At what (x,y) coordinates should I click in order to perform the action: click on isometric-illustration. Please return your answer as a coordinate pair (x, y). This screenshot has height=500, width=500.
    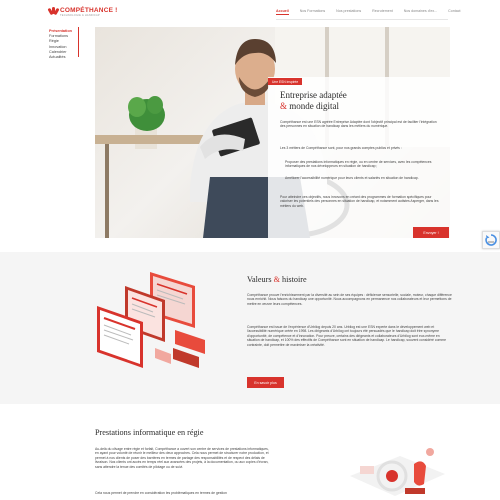
    Looking at the image, I should click on (151, 320).